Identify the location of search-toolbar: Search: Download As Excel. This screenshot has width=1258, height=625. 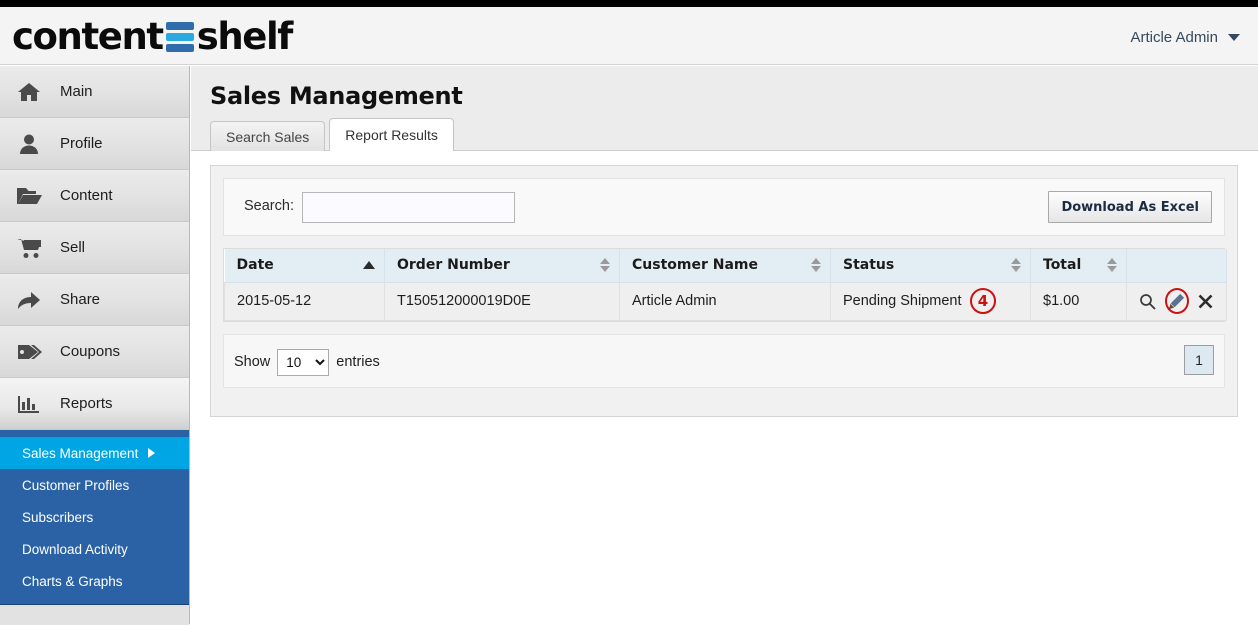
(724, 207).